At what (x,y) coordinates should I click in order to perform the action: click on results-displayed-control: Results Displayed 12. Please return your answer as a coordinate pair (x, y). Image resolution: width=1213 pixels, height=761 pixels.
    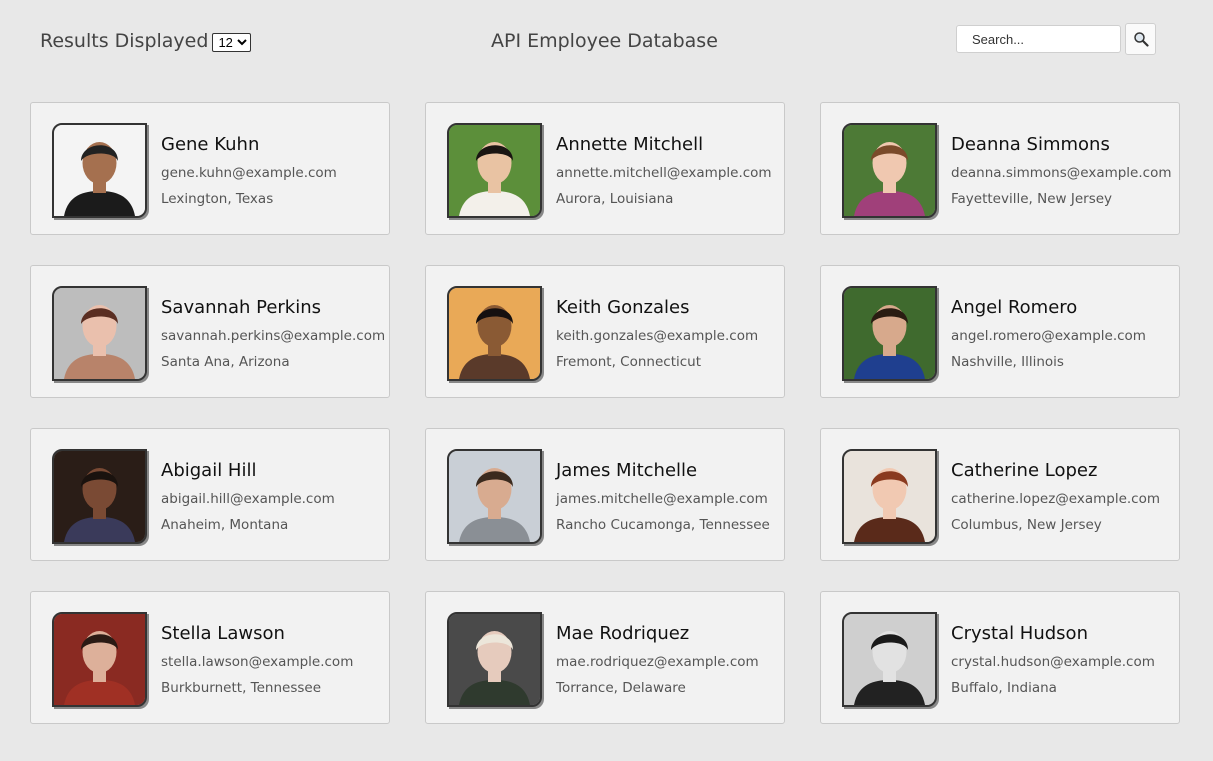
    Looking at the image, I should click on (146, 41).